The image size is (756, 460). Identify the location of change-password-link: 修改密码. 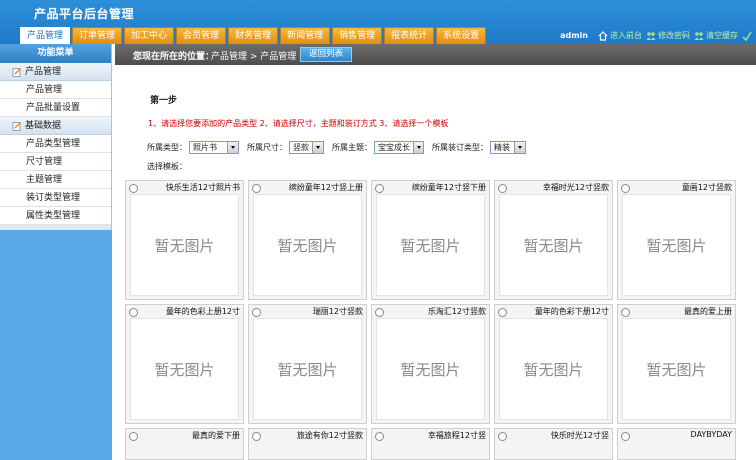
(668, 35).